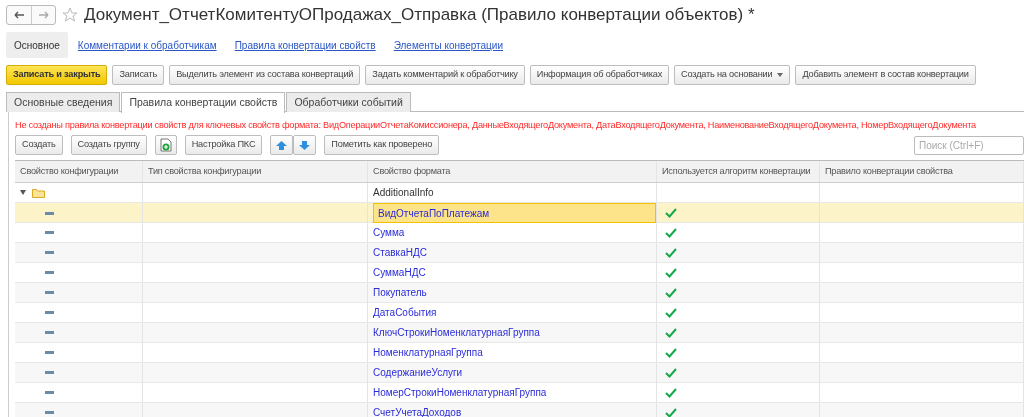 The width and height of the screenshot is (1024, 417). I want to click on toolbar-button: Настройка ПКС, so click(223, 145).